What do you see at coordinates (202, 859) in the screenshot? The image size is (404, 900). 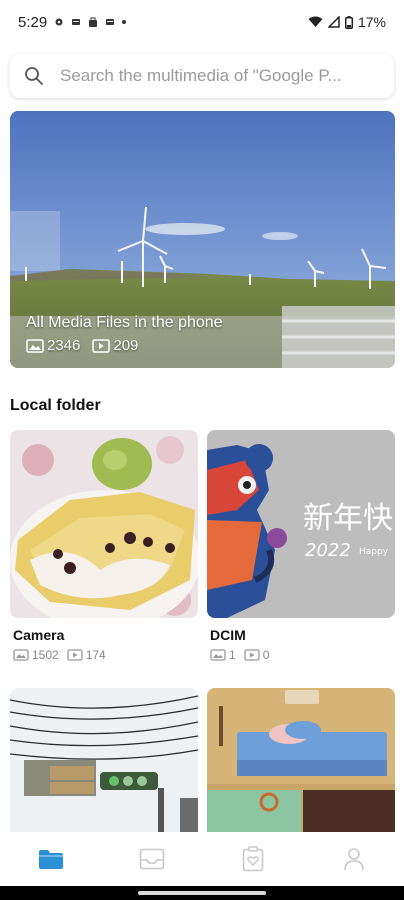 I see `bottom-navigation` at bounding box center [202, 859].